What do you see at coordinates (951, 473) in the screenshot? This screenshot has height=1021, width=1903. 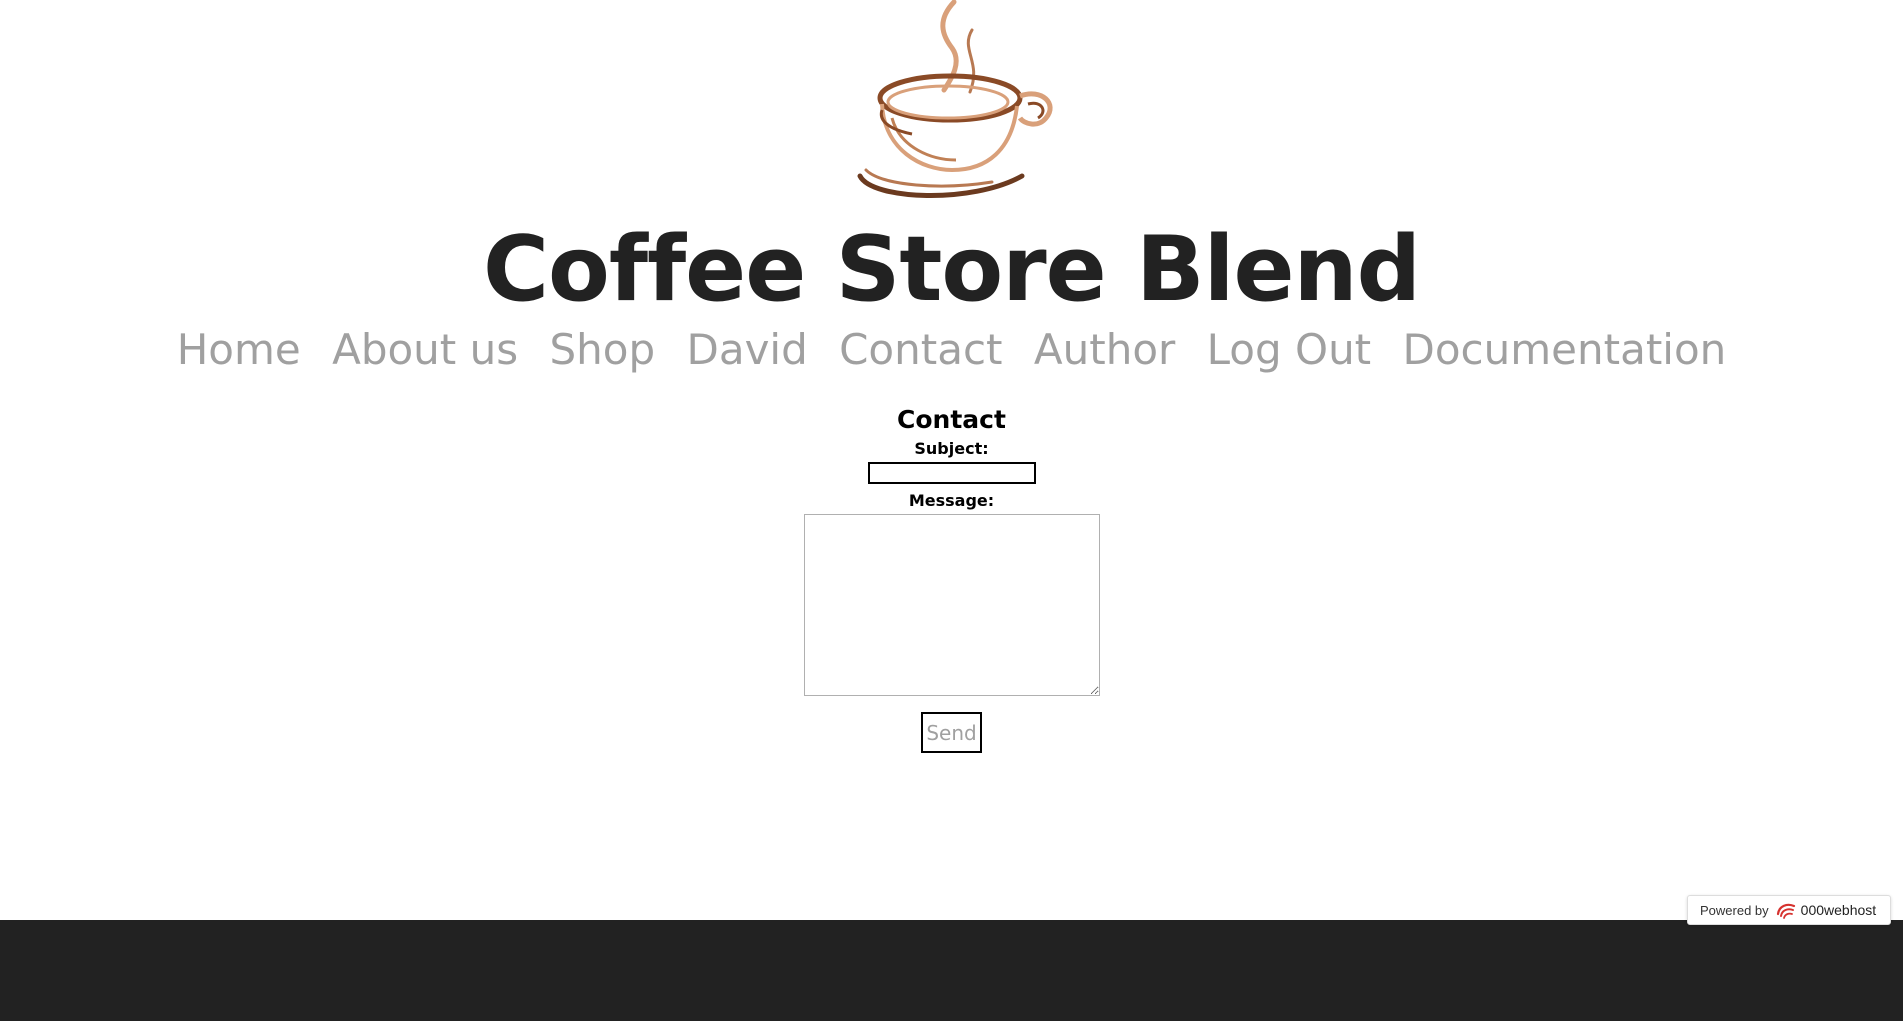 I see `subject-input` at bounding box center [951, 473].